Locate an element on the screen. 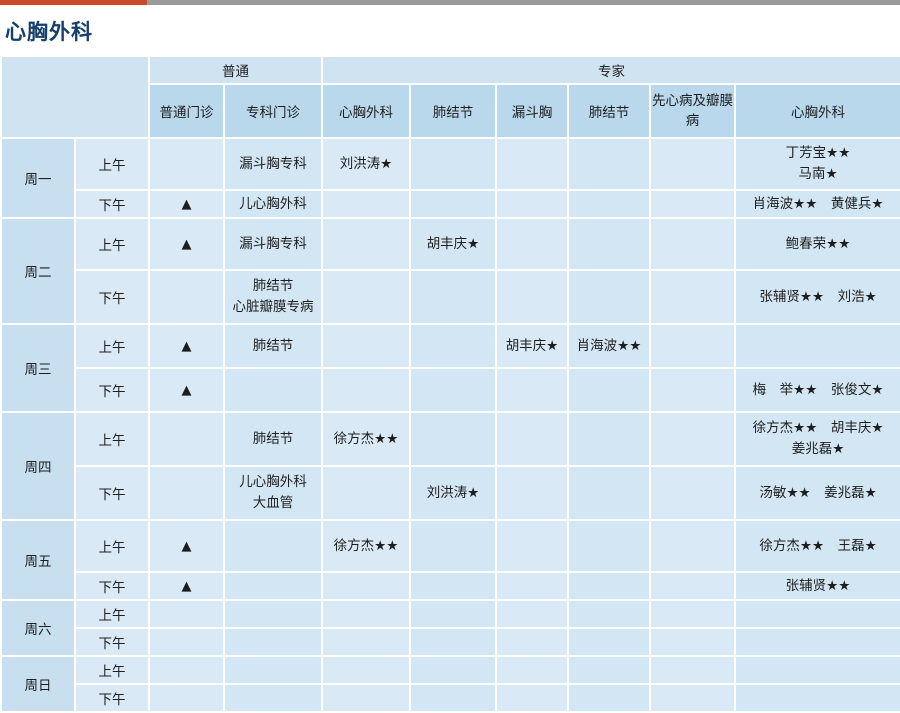 The width and height of the screenshot is (900, 713). col-header-funnel-chest: 漏斗胸 is located at coordinates (532, 111).